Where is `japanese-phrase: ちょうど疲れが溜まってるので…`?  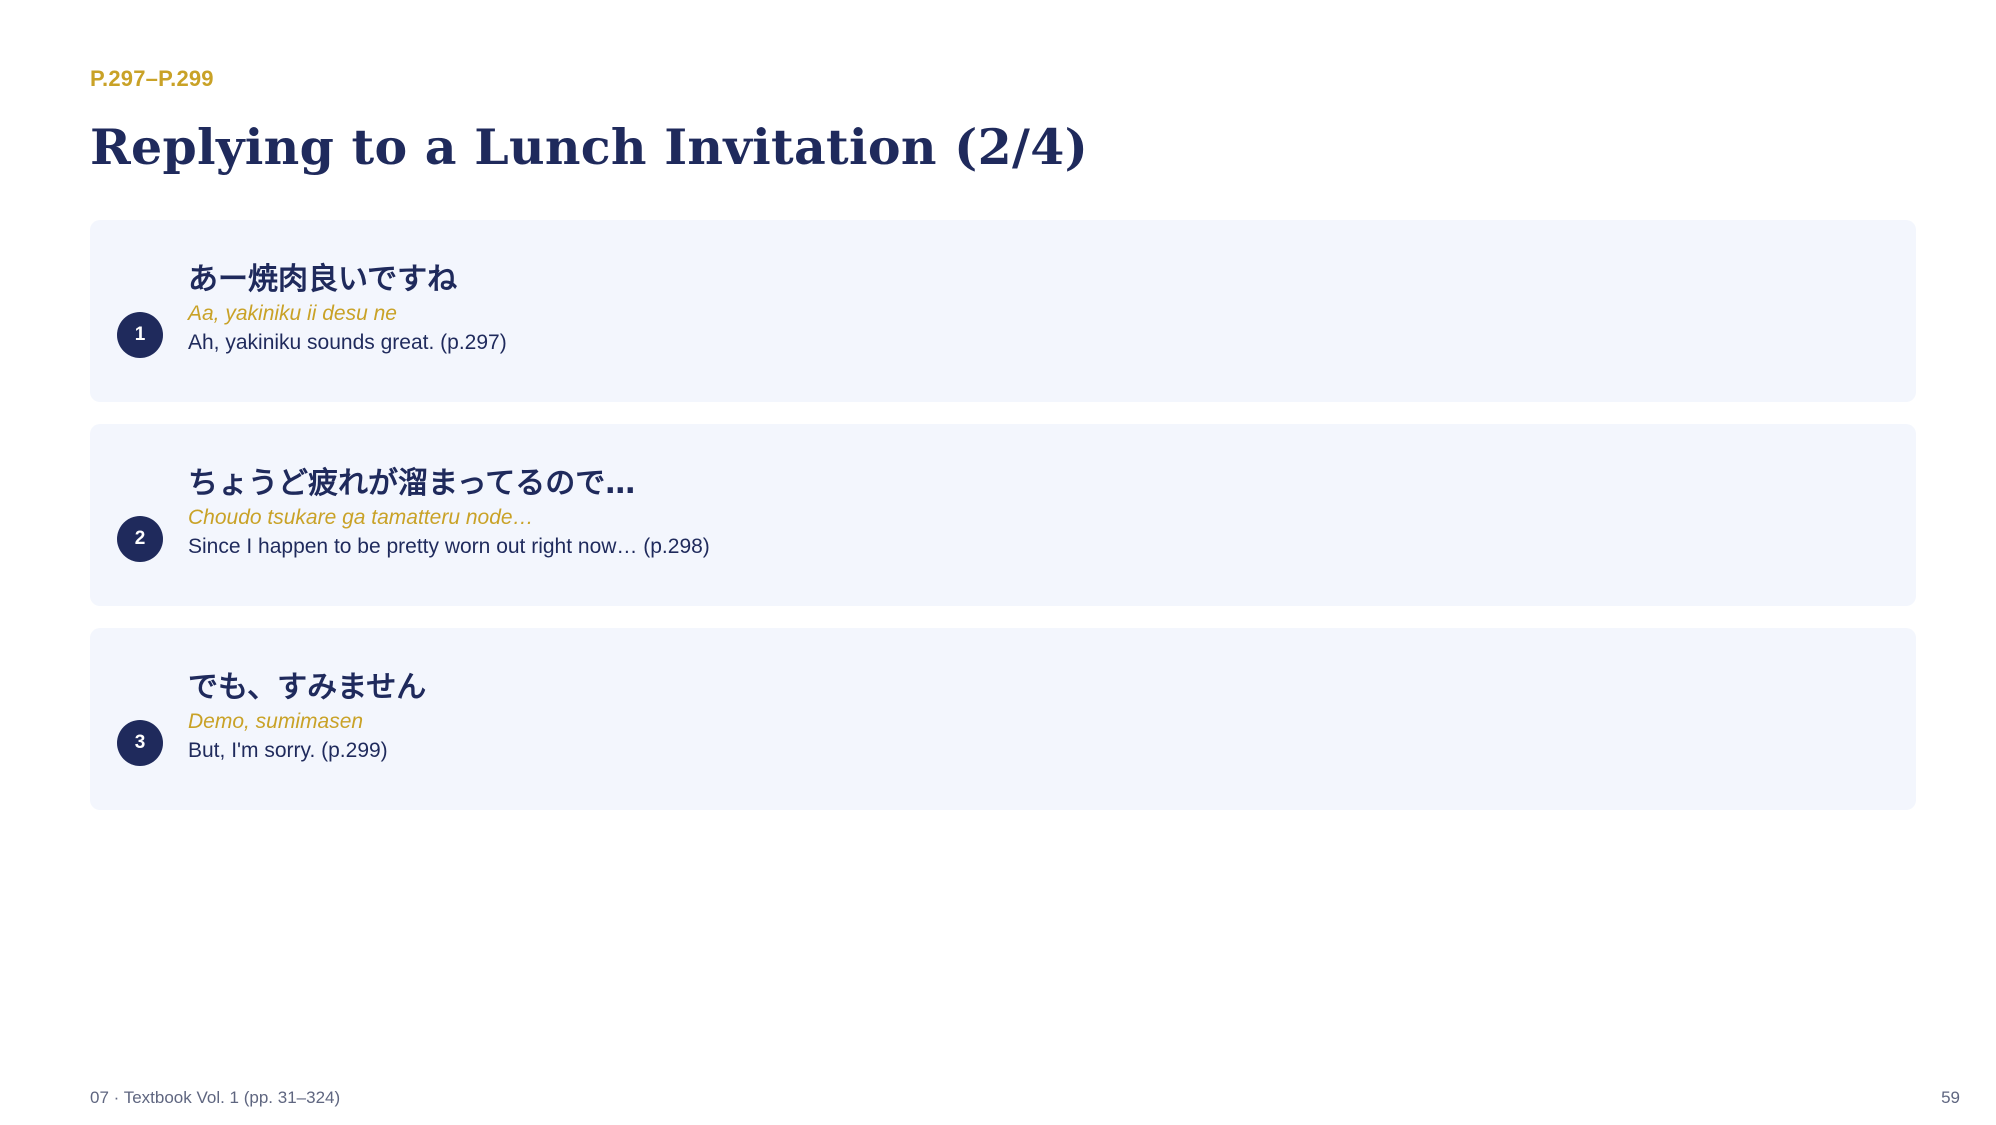
japanese-phrase: ちょうど疲れが溜まってるので… is located at coordinates (412, 483).